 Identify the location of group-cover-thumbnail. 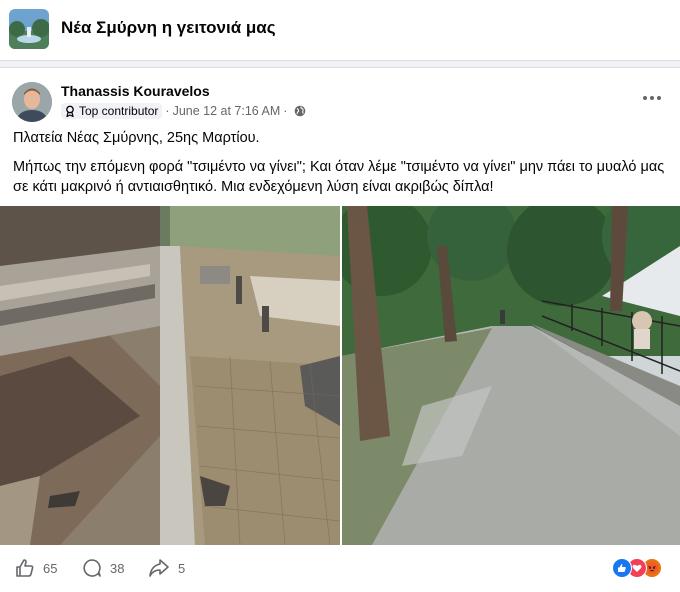
(29, 29).